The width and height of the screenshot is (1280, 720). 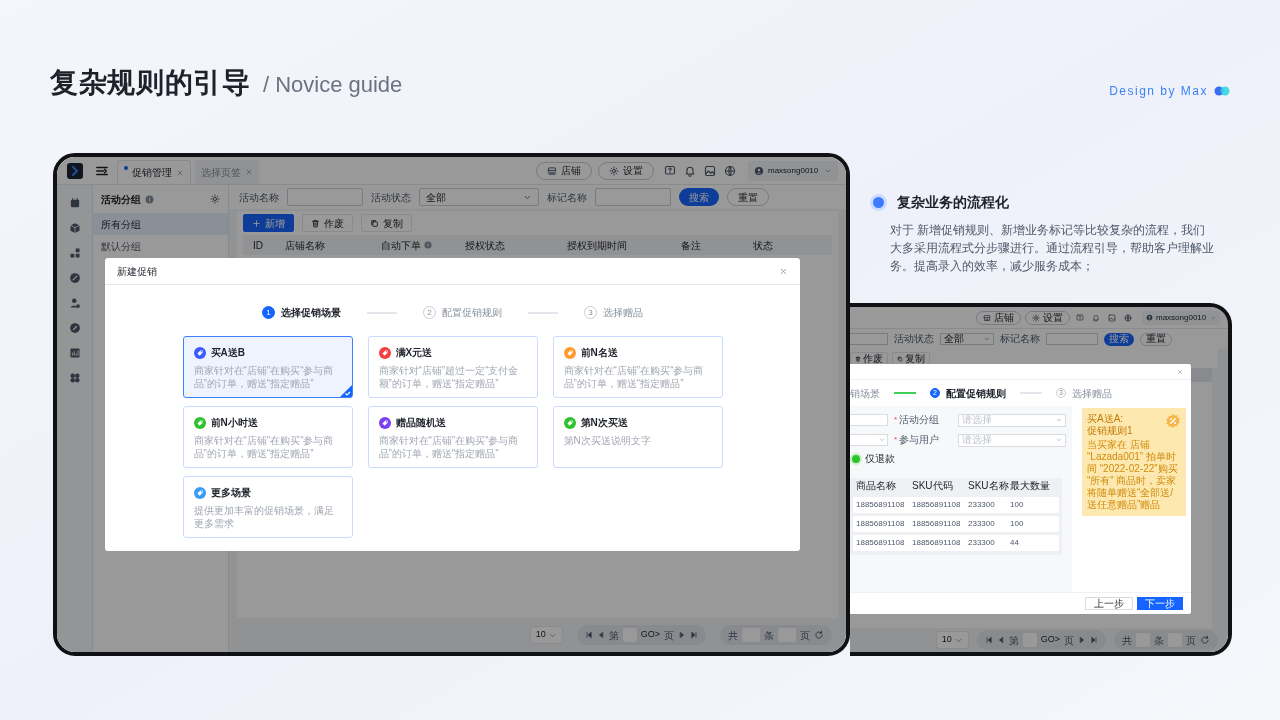 What do you see at coordinates (1013, 640) in the screenshot?
I see `page-label: 第` at bounding box center [1013, 640].